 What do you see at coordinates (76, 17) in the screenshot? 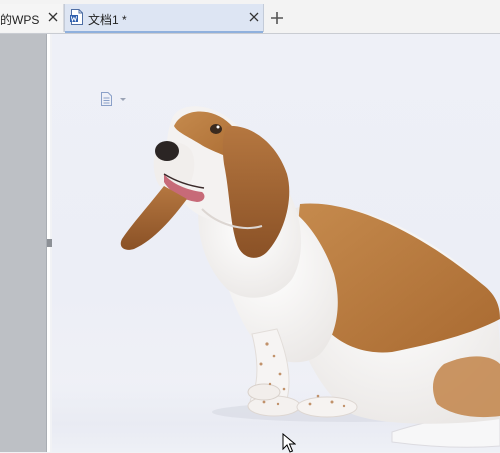
I see `document-icon` at bounding box center [76, 17].